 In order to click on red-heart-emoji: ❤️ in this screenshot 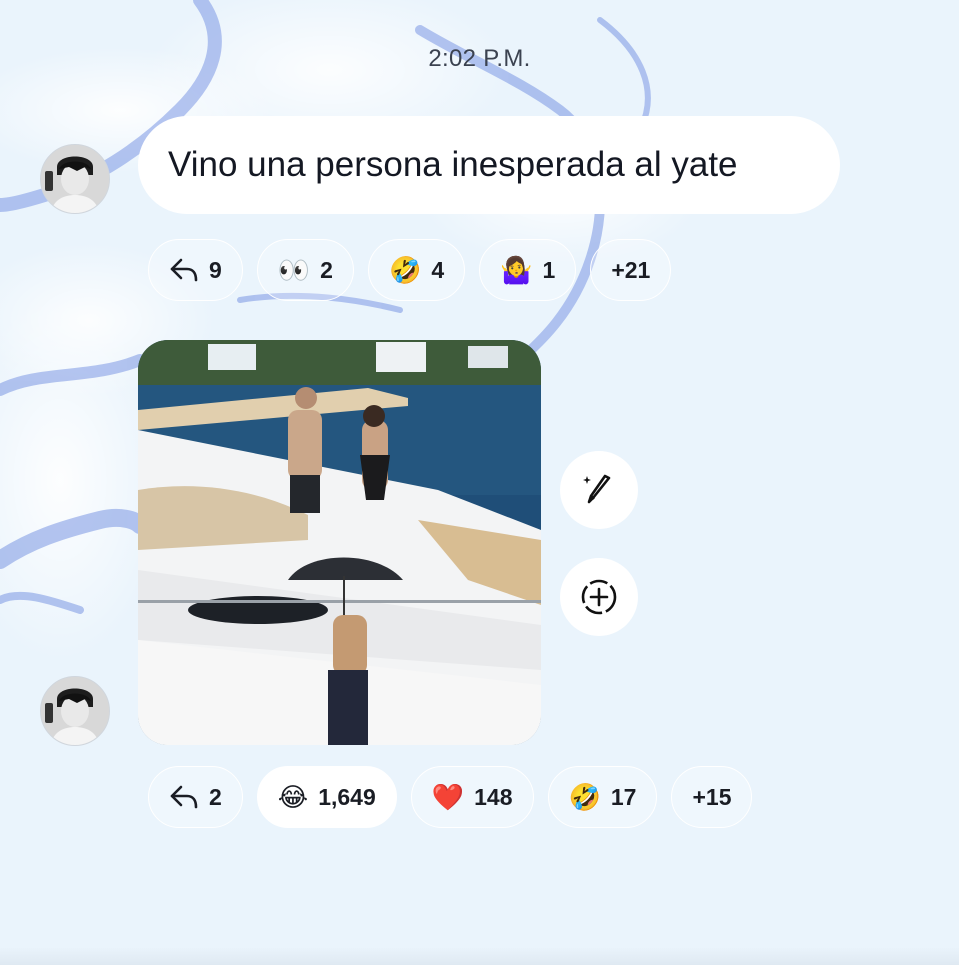, I will do `click(448, 797)`.